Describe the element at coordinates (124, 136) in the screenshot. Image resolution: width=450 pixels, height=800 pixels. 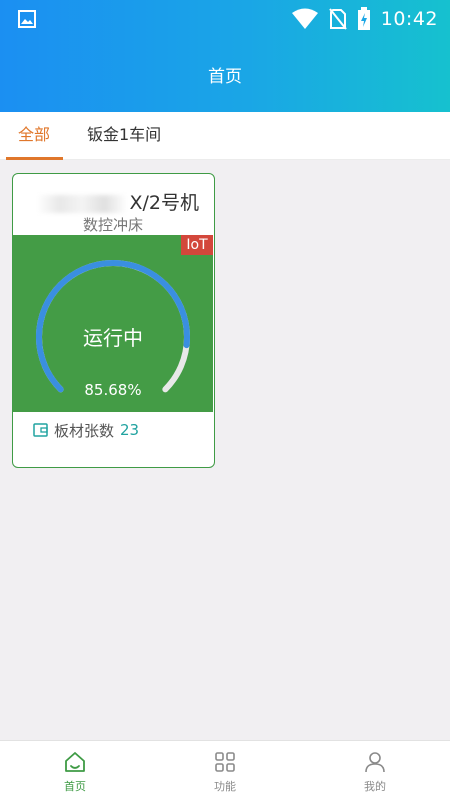
I see `tab-workshop-1: 钣金1车间` at that location.